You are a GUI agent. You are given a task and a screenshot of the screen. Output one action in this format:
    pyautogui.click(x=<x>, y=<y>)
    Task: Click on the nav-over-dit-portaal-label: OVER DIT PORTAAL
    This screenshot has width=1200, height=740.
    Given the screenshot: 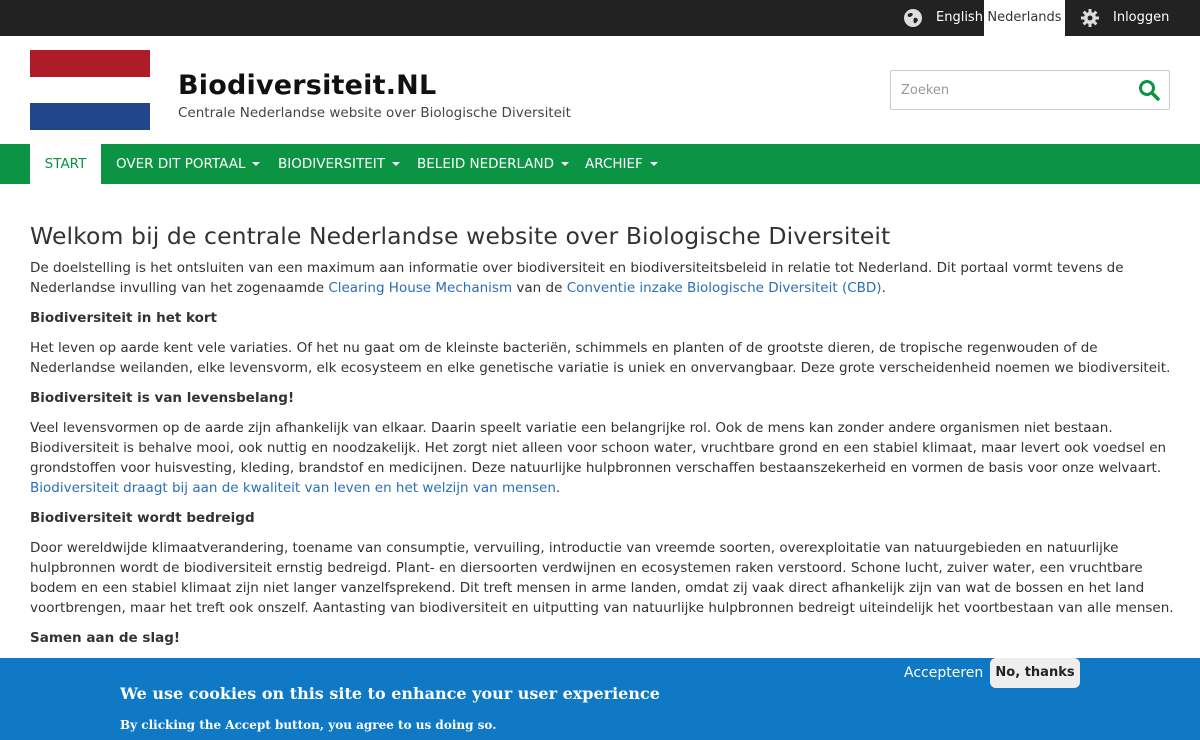 What is the action you would take?
    pyautogui.click(x=181, y=164)
    